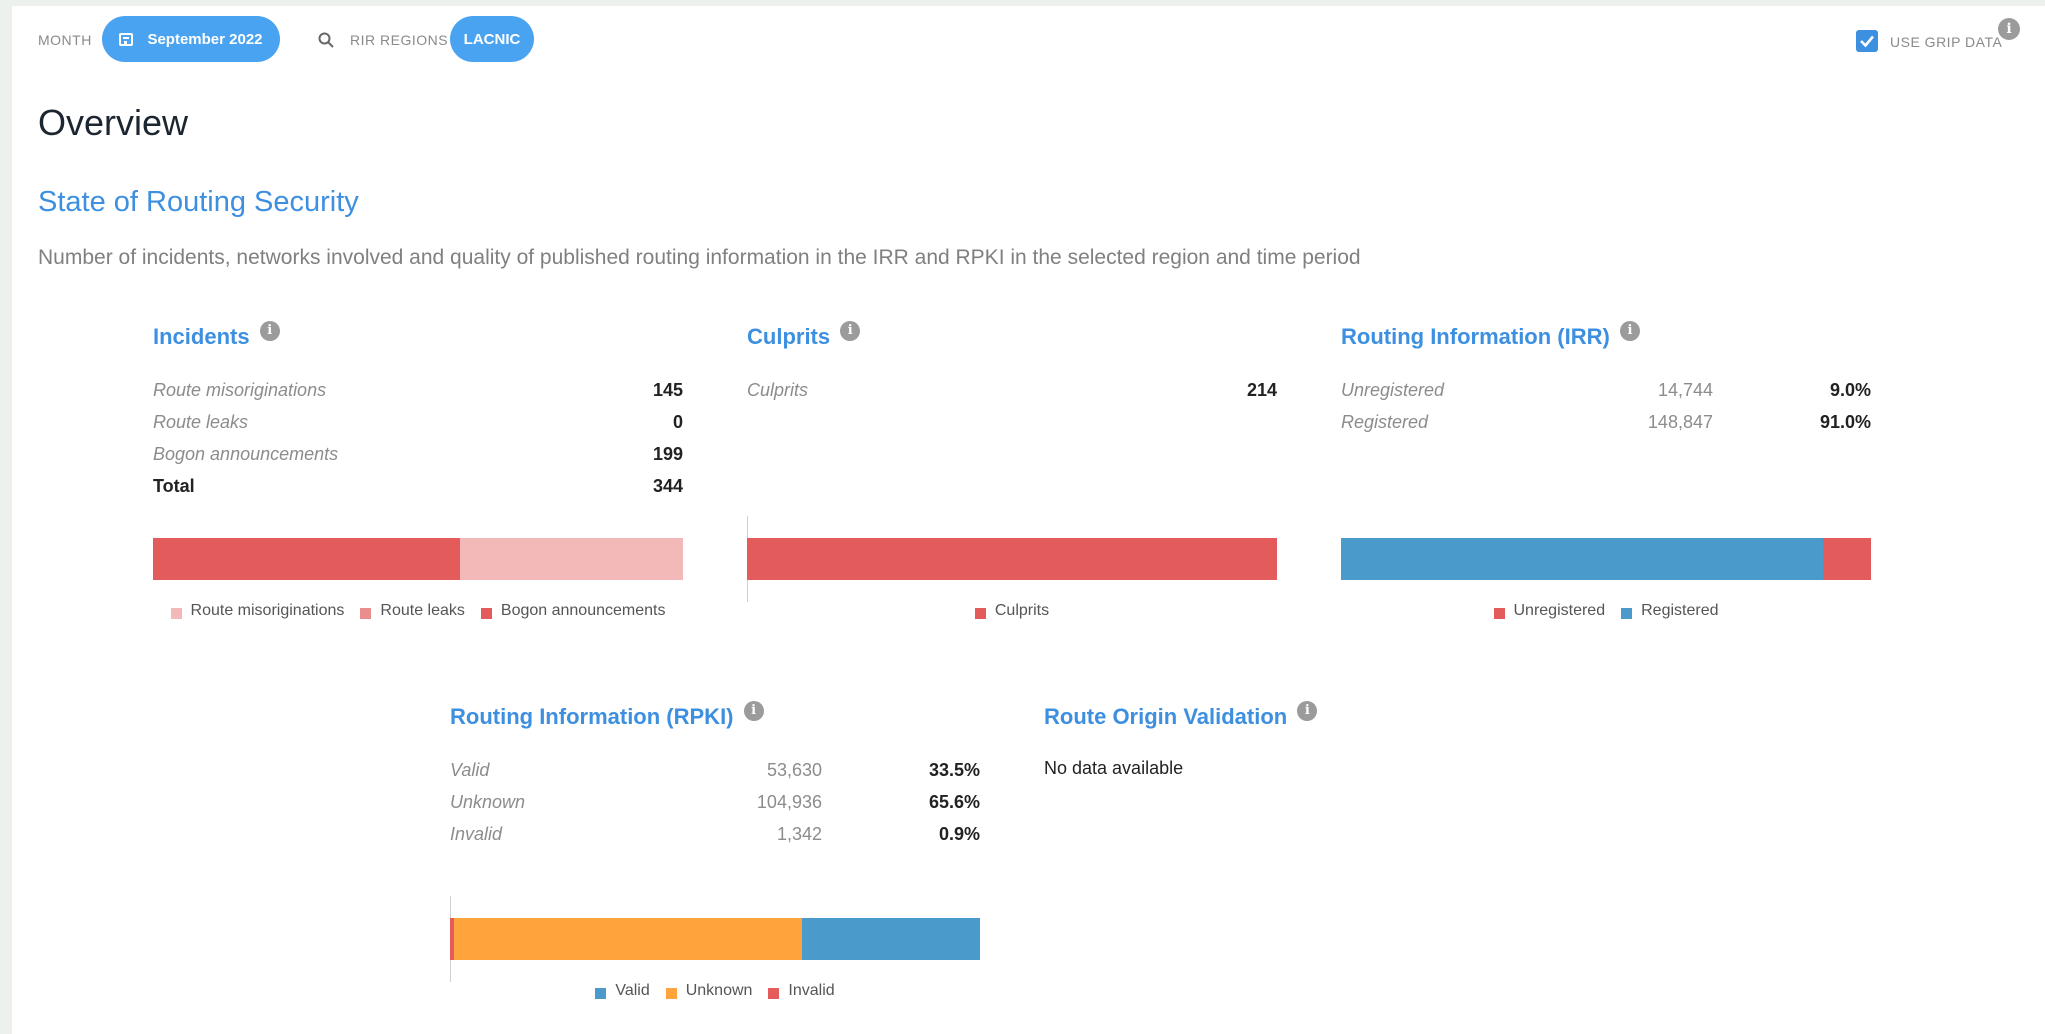 The height and width of the screenshot is (1034, 2045). Describe the element at coordinates (583, 610) in the screenshot. I see `legend-label: Bogon announcements` at that location.